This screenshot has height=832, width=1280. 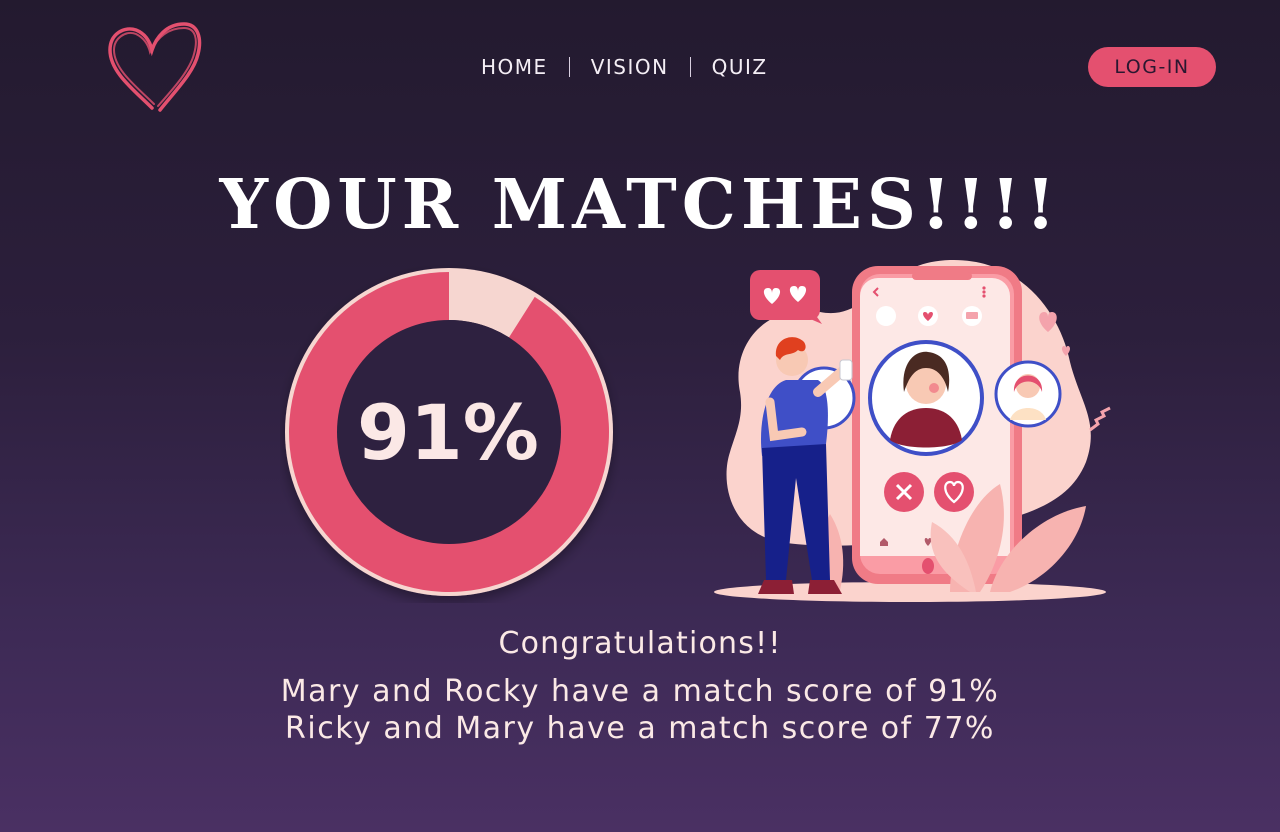 What do you see at coordinates (630, 67) in the screenshot?
I see `nav-vision-link: VISION` at bounding box center [630, 67].